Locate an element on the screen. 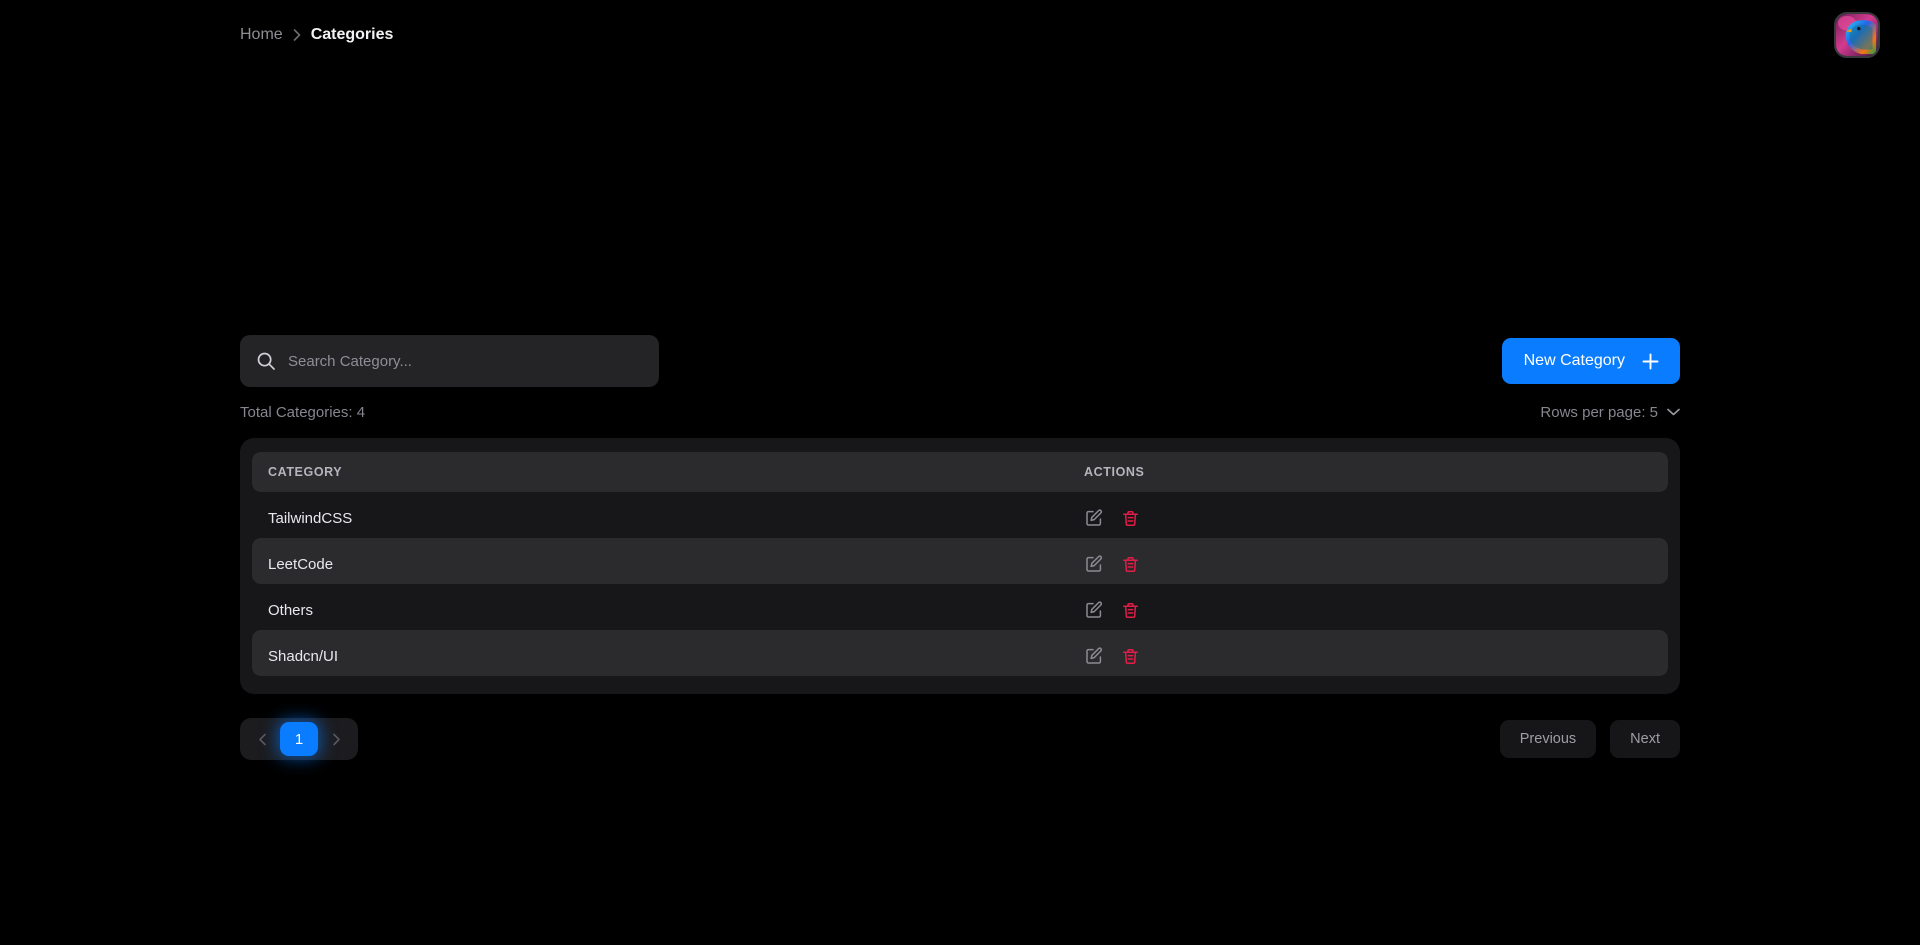 The width and height of the screenshot is (1920, 945). cell-category: LeetCode is located at coordinates (660, 561).